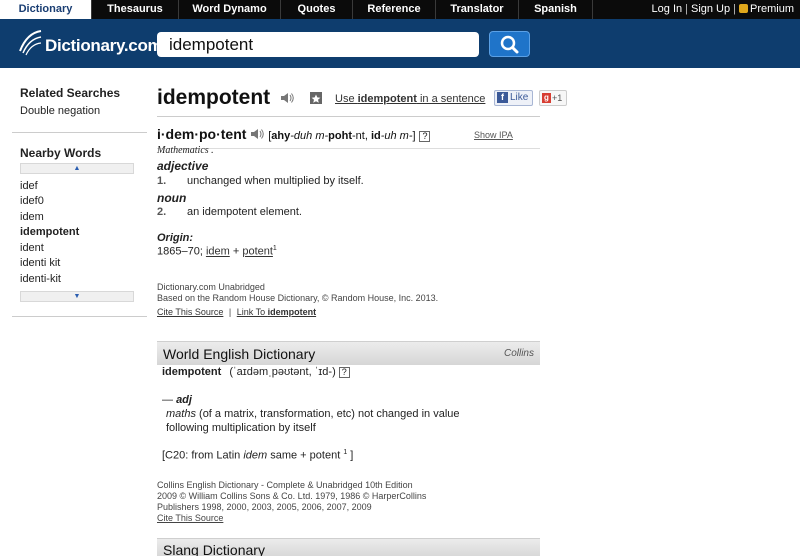 The width and height of the screenshot is (800, 556). Describe the element at coordinates (70, 93) in the screenshot. I see `related-searches-title: Related Searches` at that location.